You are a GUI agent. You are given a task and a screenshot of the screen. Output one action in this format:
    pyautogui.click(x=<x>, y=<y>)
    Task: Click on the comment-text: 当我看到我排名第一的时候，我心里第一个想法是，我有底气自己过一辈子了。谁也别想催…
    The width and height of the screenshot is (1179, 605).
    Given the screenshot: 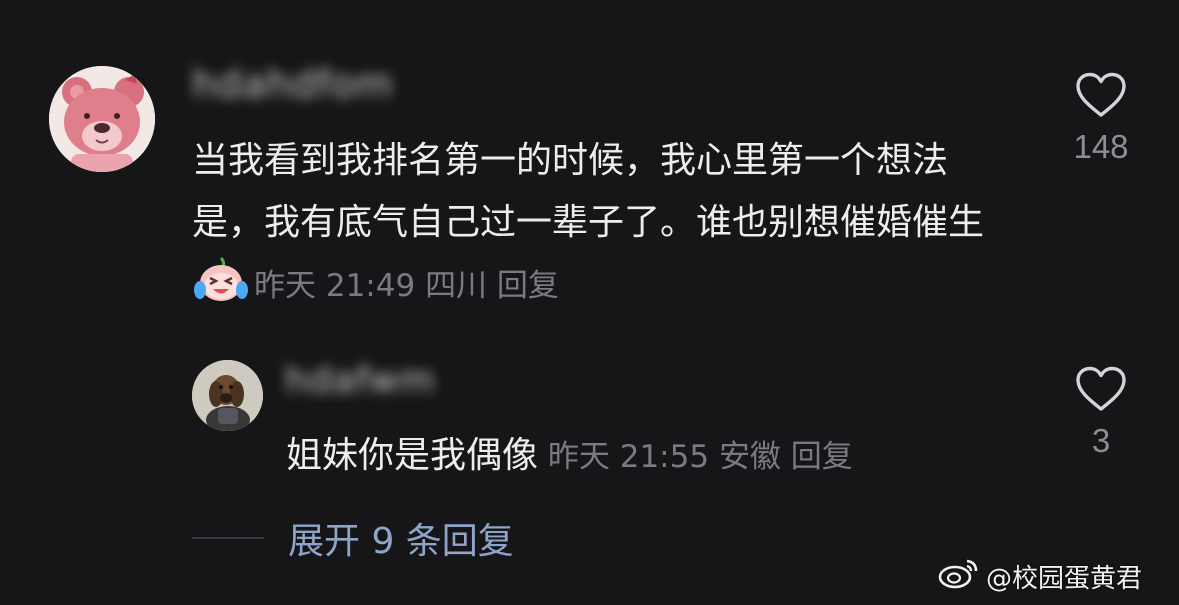 What is the action you would take?
    pyautogui.click(x=588, y=191)
    